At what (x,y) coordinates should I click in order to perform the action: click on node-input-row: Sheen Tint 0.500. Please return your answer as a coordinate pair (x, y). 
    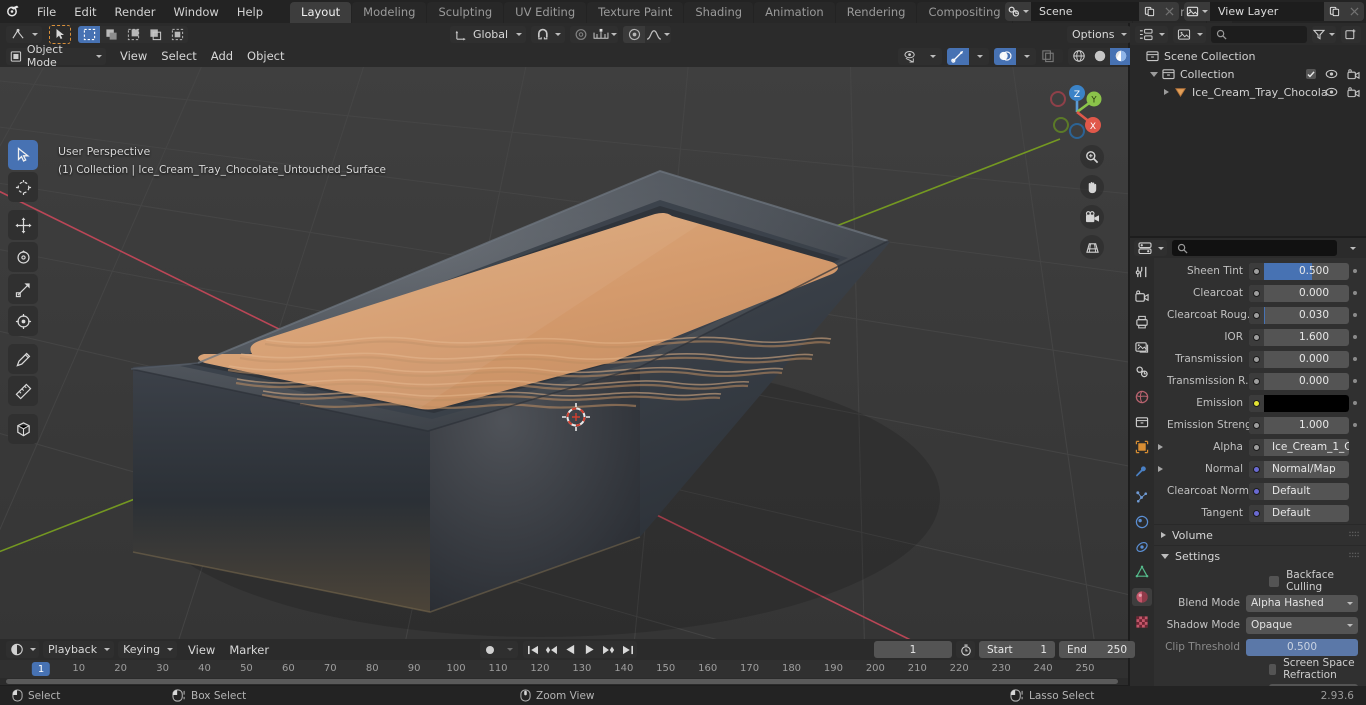
    Looking at the image, I should click on (1260, 271).